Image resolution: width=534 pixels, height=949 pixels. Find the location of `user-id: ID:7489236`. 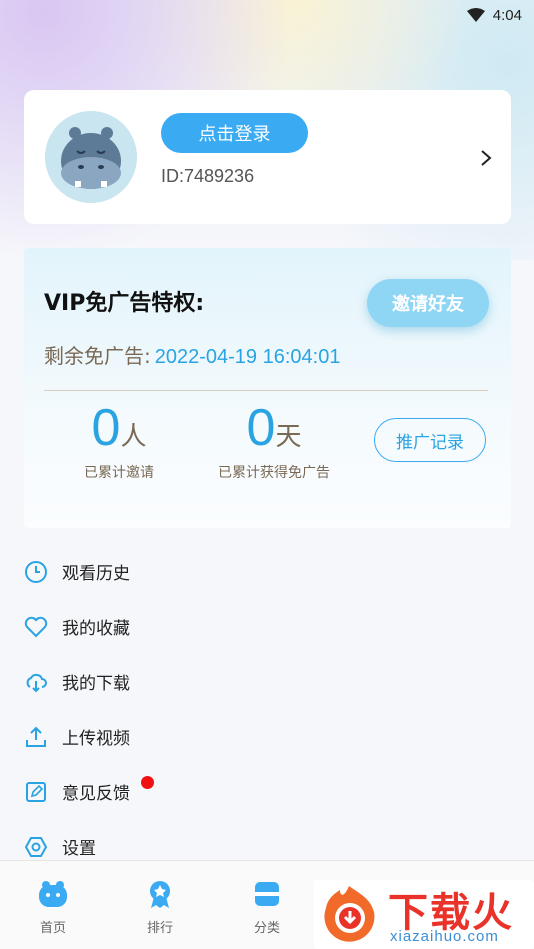

user-id: ID:7489236 is located at coordinates (208, 176).